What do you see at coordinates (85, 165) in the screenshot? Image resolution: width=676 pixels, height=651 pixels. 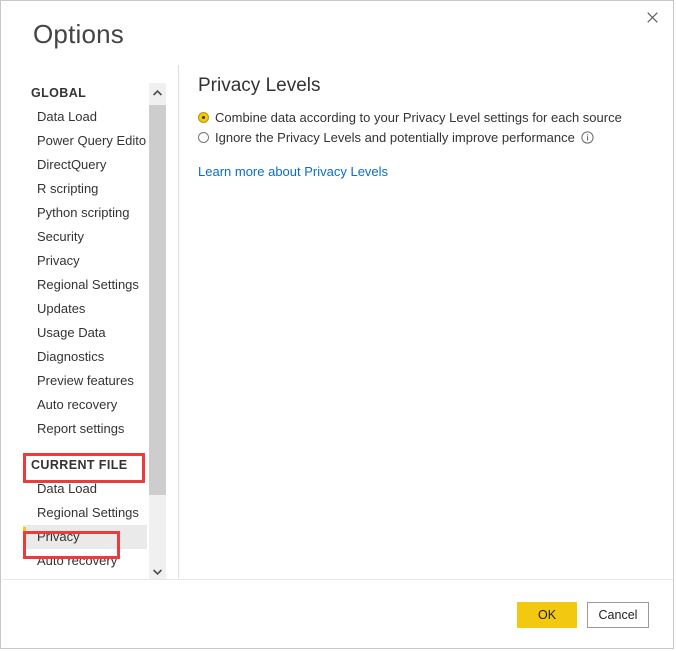 I see `sidebar-item-directquery: DirectQuery` at bounding box center [85, 165].